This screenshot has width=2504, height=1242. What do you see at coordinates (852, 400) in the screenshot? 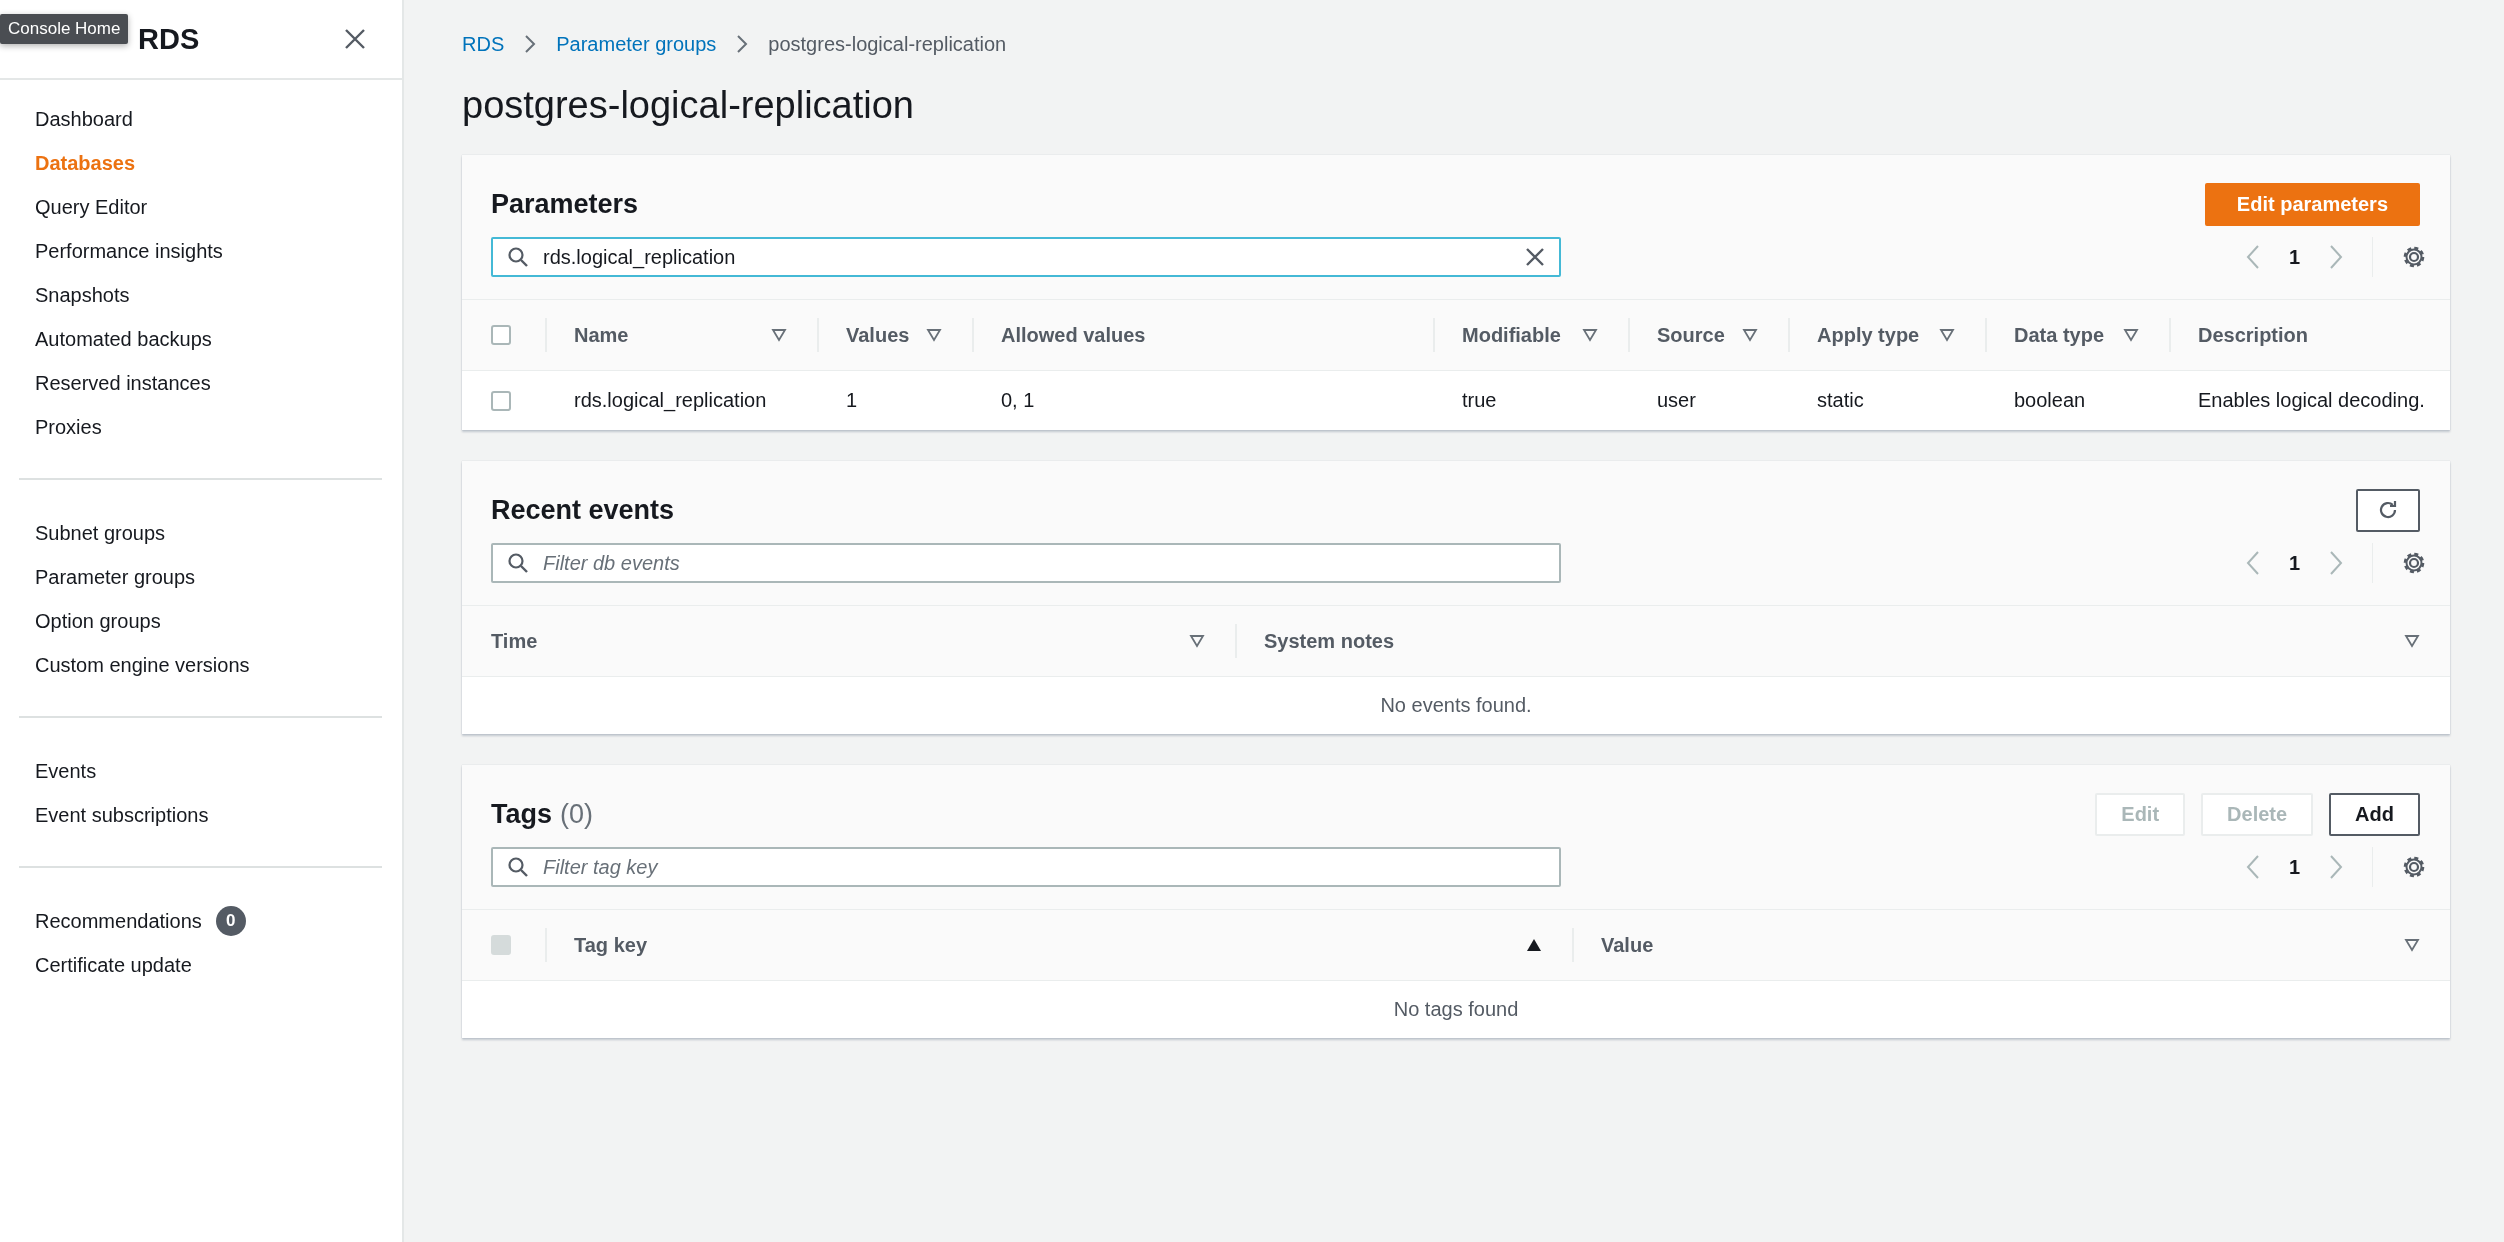
I see `table-cell: 1` at bounding box center [852, 400].